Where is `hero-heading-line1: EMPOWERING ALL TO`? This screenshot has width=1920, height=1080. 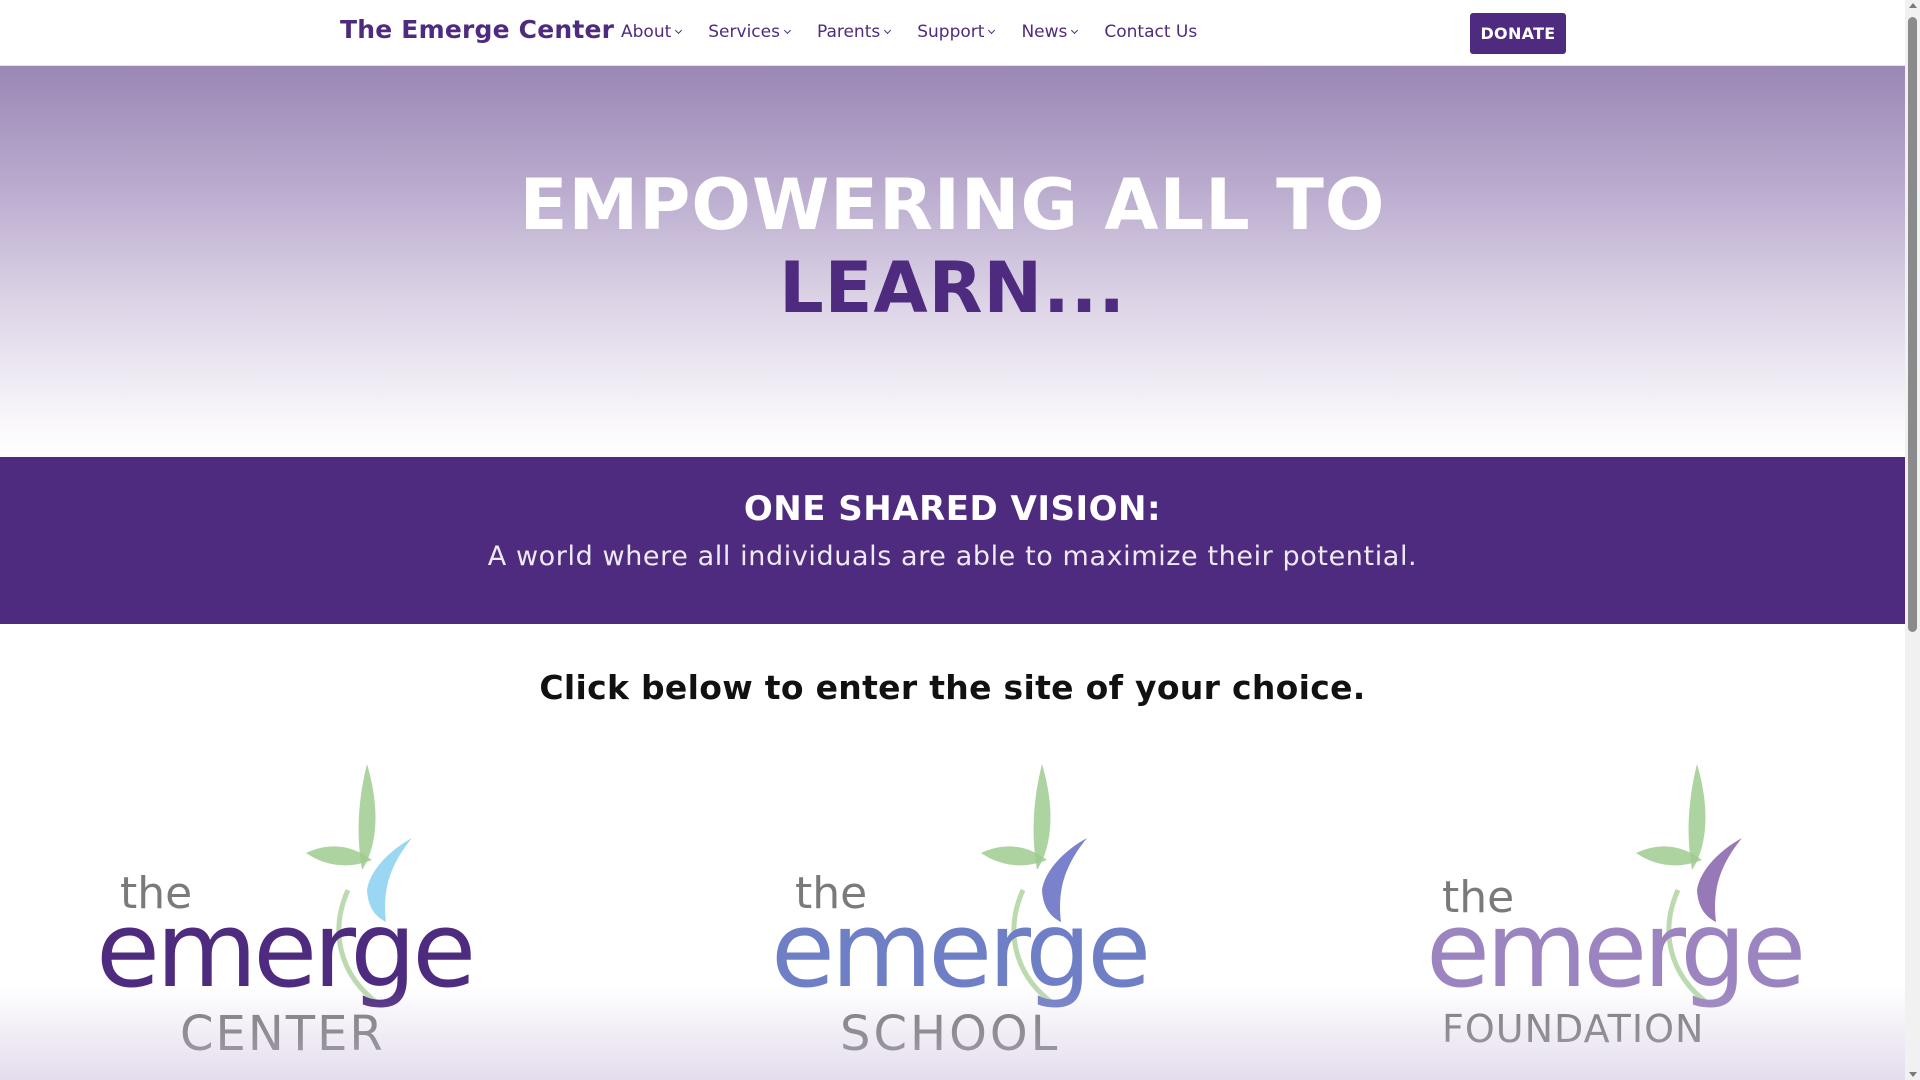 hero-heading-line1: EMPOWERING ALL TO is located at coordinates (952, 205).